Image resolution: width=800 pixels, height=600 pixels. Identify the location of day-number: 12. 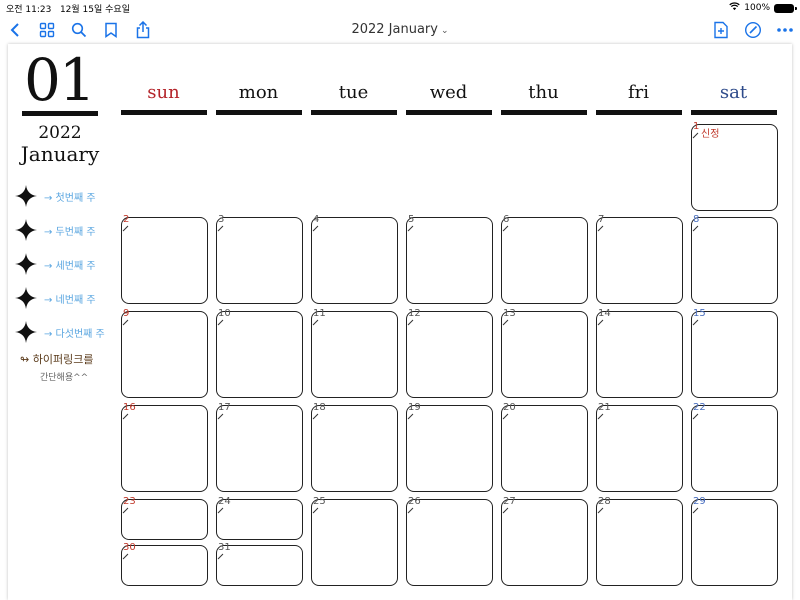
(414, 313).